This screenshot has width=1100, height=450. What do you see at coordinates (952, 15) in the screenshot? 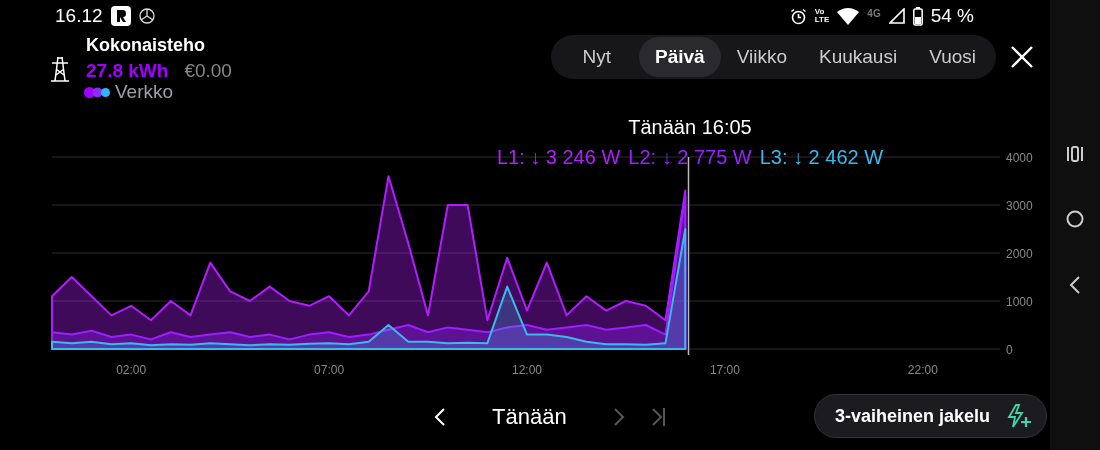
I see `battery-percentage: 54 %` at bounding box center [952, 15].